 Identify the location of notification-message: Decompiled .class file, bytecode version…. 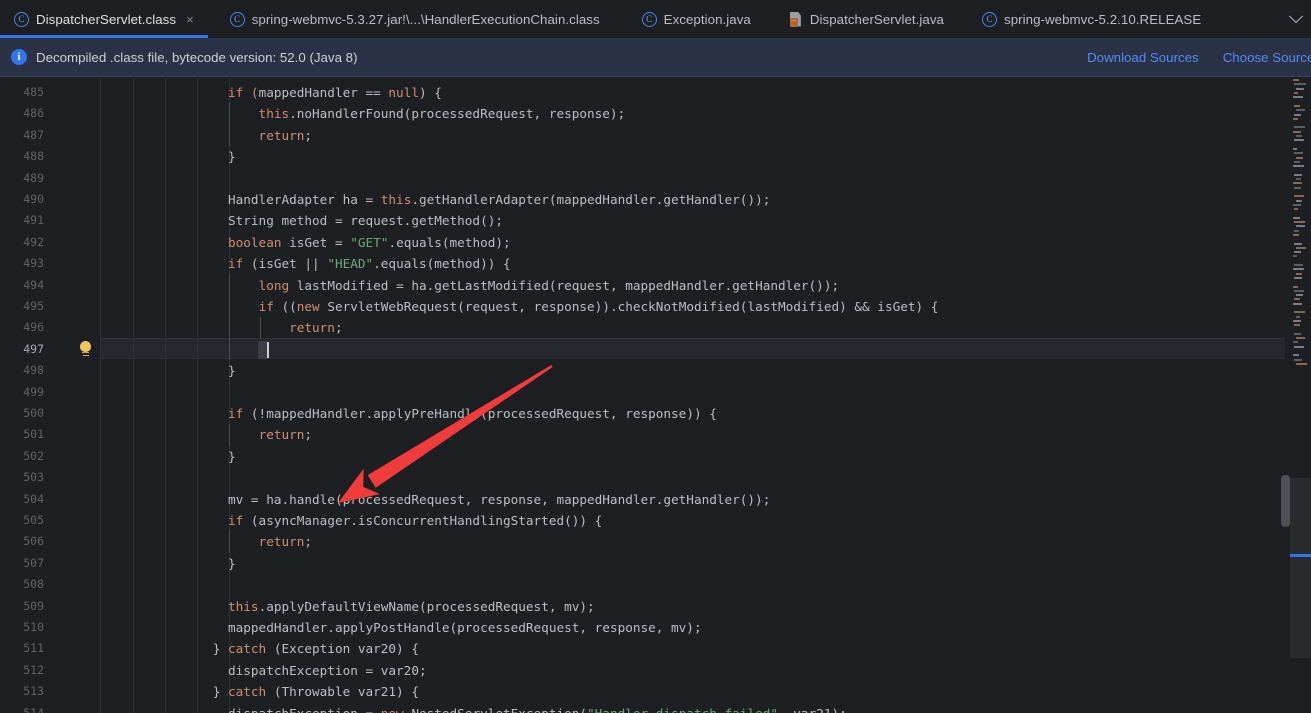
(197, 57).